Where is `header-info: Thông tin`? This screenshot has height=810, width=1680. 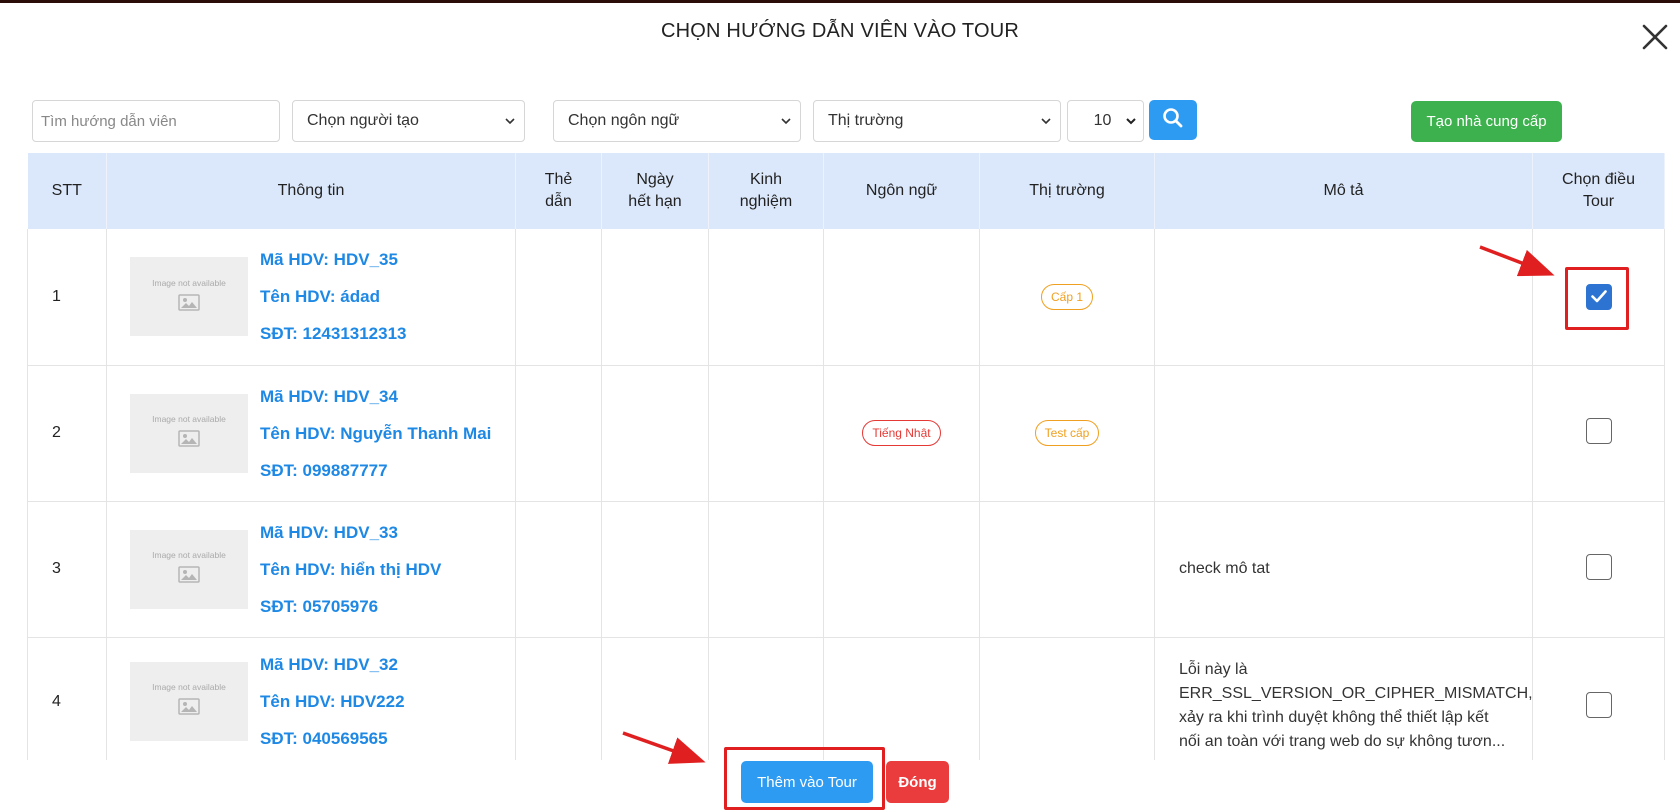 header-info: Thông tin is located at coordinates (311, 191).